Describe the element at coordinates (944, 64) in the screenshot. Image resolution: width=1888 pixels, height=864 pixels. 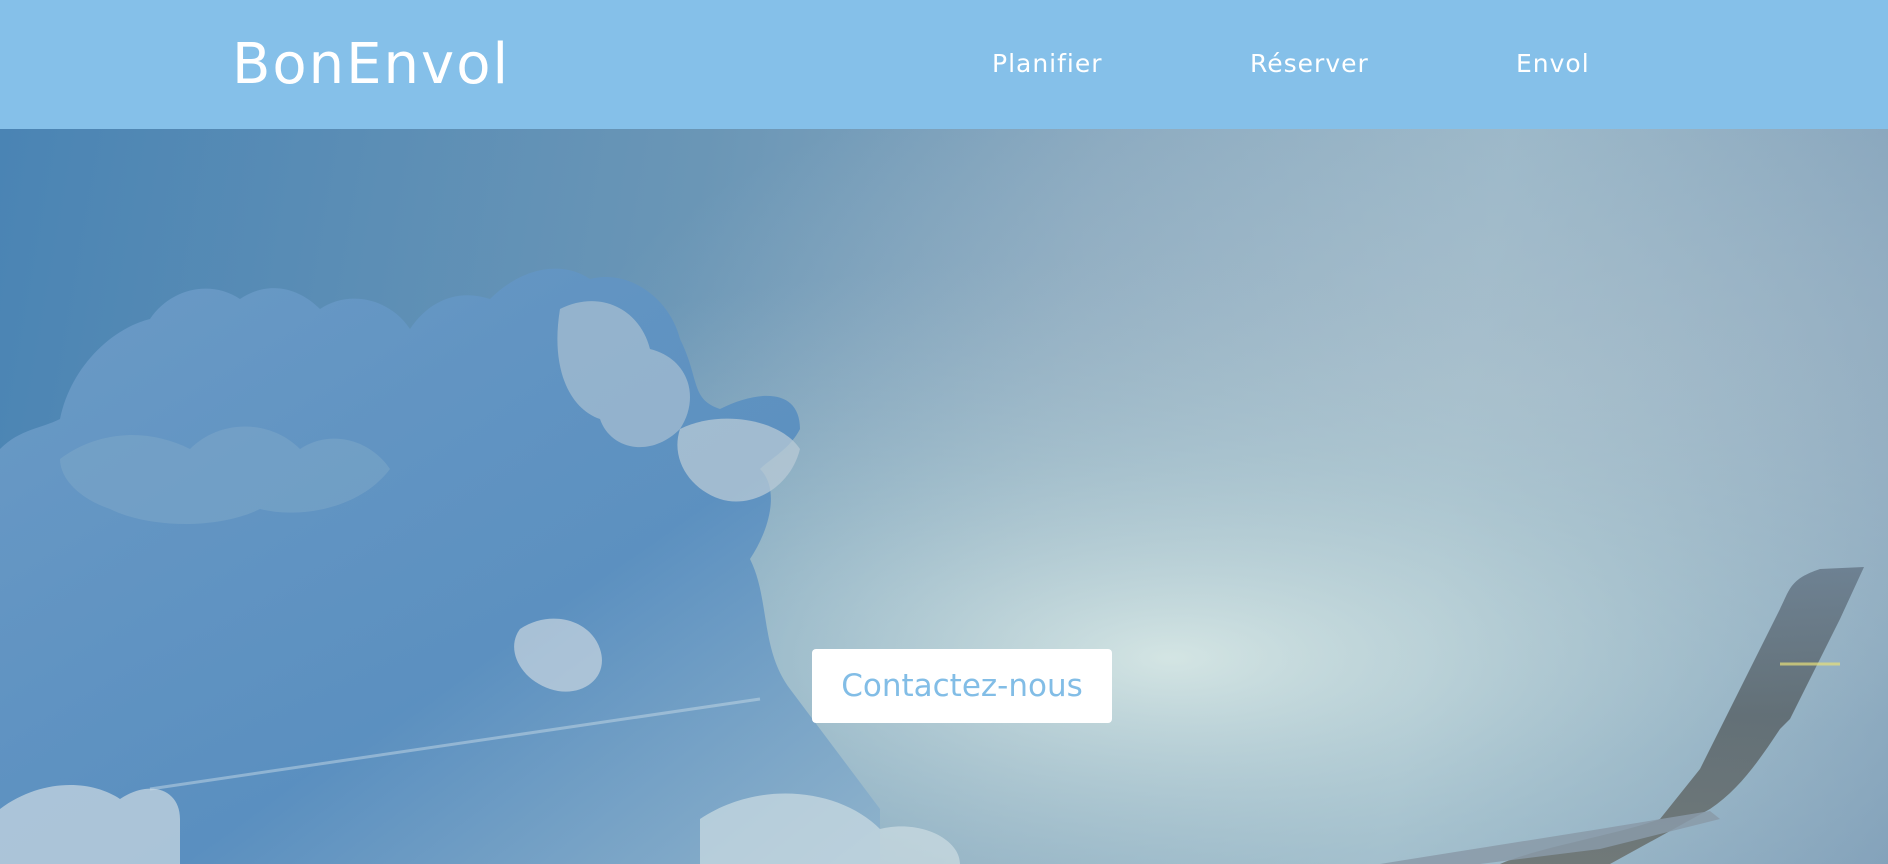
I see `site-header: BonEnvol Planifier Réserver Envol` at that location.